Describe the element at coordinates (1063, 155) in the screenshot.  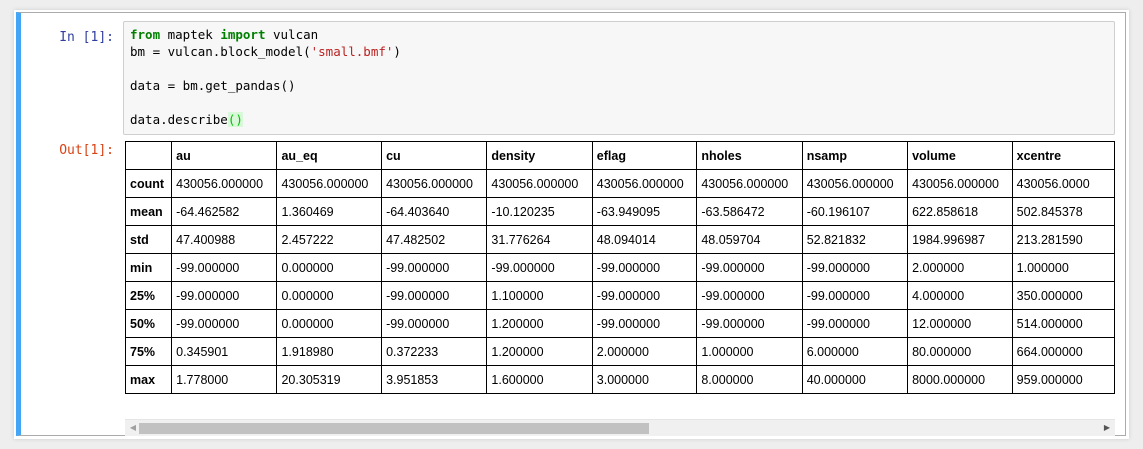
I see `column-header: xcentre` at that location.